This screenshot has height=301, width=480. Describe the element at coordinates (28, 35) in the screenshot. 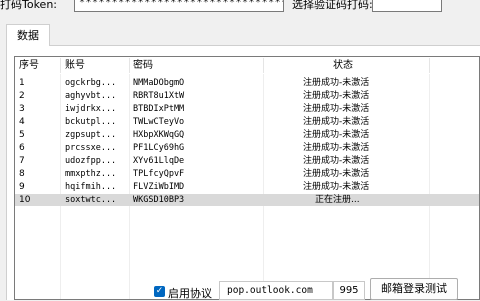

I see `tab-data: 数据` at that location.